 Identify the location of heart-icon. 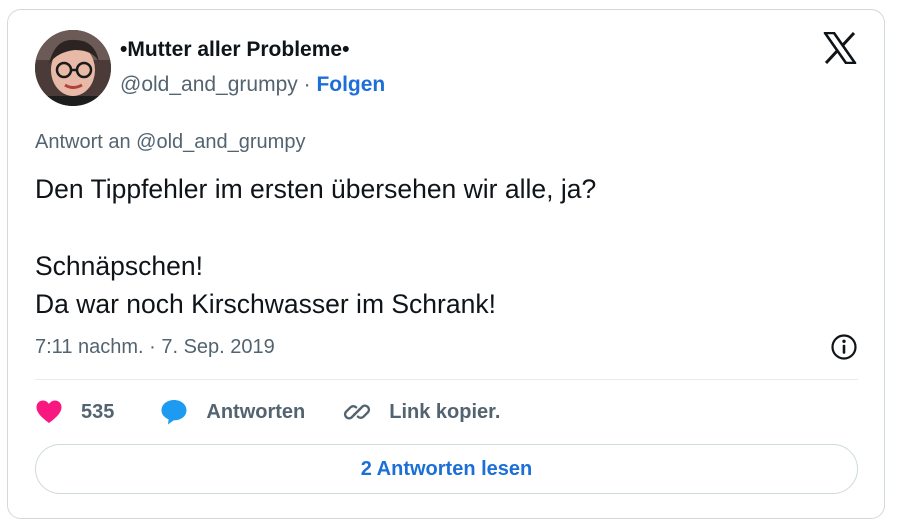
(49, 411).